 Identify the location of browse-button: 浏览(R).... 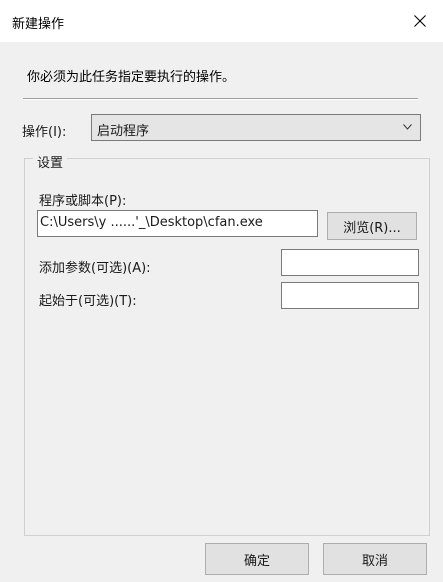
(372, 226).